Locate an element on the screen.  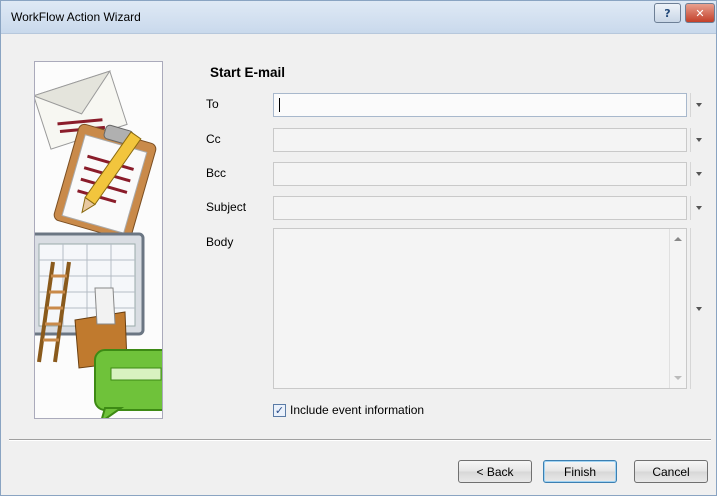
body-label: Body is located at coordinates (220, 242).